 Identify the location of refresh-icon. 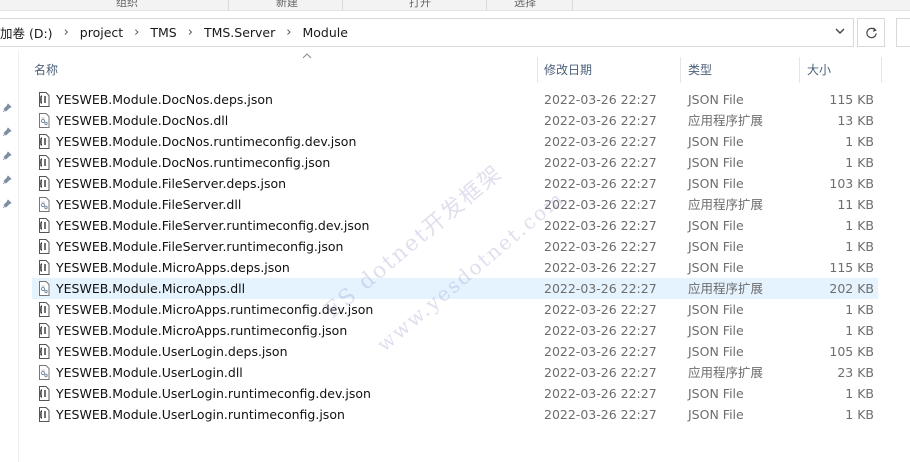
(871, 33).